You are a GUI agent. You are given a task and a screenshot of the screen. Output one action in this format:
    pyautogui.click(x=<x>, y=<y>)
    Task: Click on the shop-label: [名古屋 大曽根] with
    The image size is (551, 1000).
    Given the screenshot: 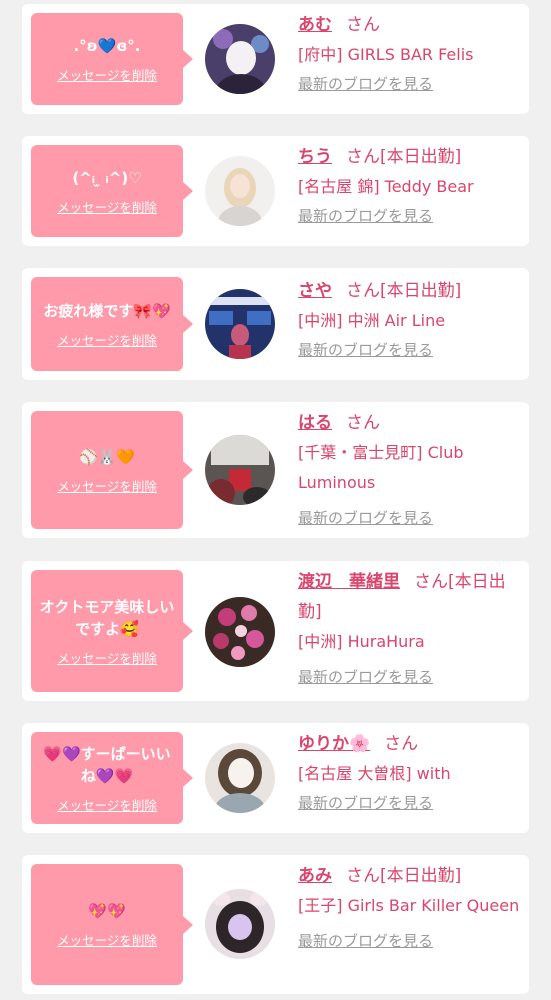 What is the action you would take?
    pyautogui.click(x=374, y=773)
    